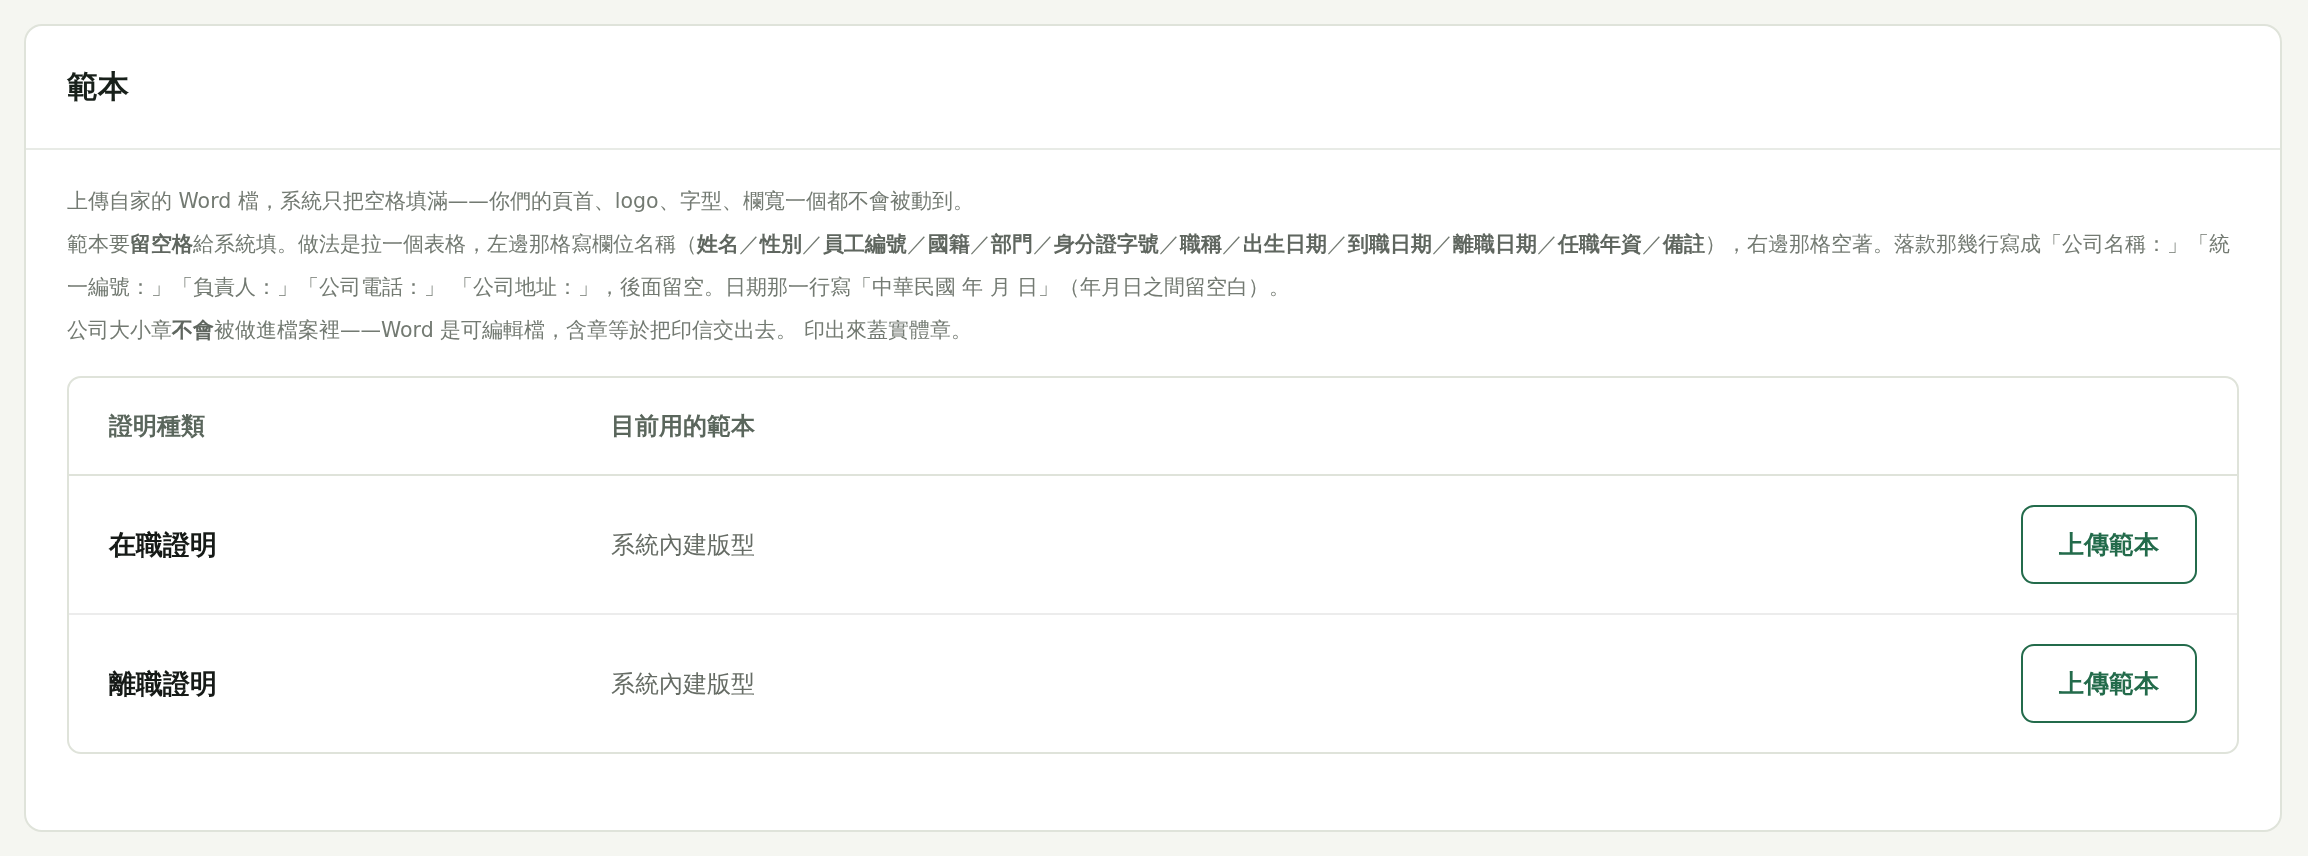  Describe the element at coordinates (163, 683) in the screenshot. I see `certificate-type: 離職證明` at that location.